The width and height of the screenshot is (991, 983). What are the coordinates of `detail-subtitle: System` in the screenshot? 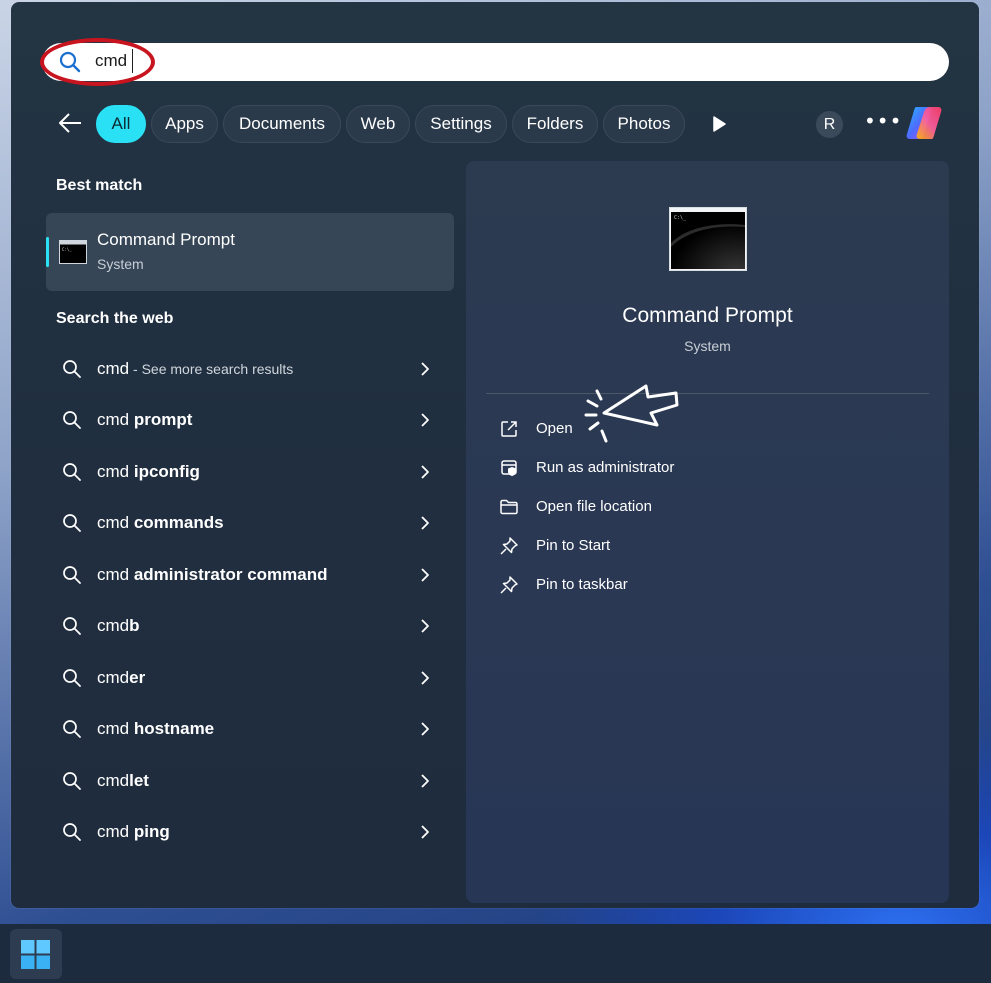 It's located at (707, 346).